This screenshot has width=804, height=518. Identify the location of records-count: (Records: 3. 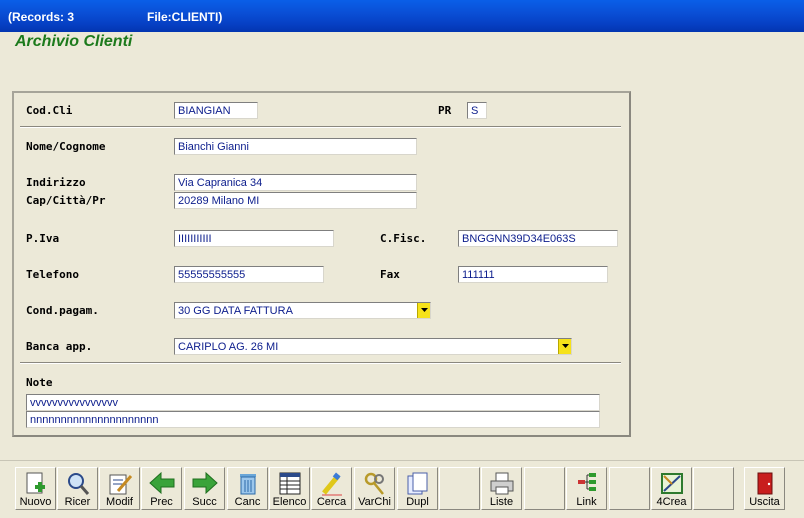
(41, 17).